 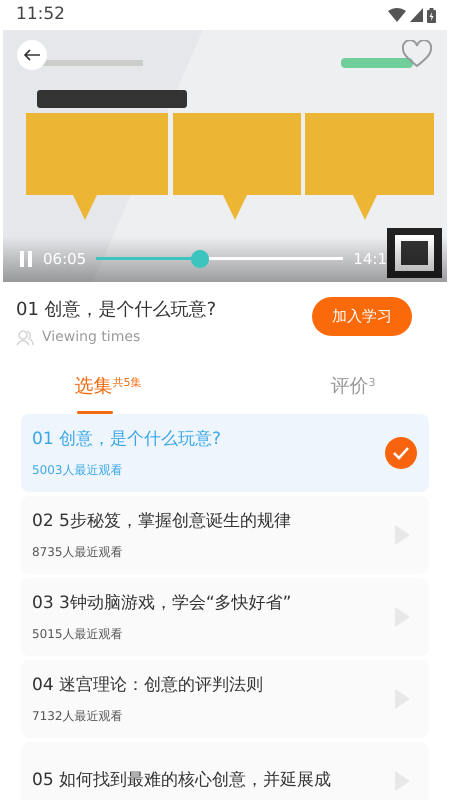 What do you see at coordinates (78, 716) in the screenshot?
I see `viewer-count: 7132人最近观看` at bounding box center [78, 716].